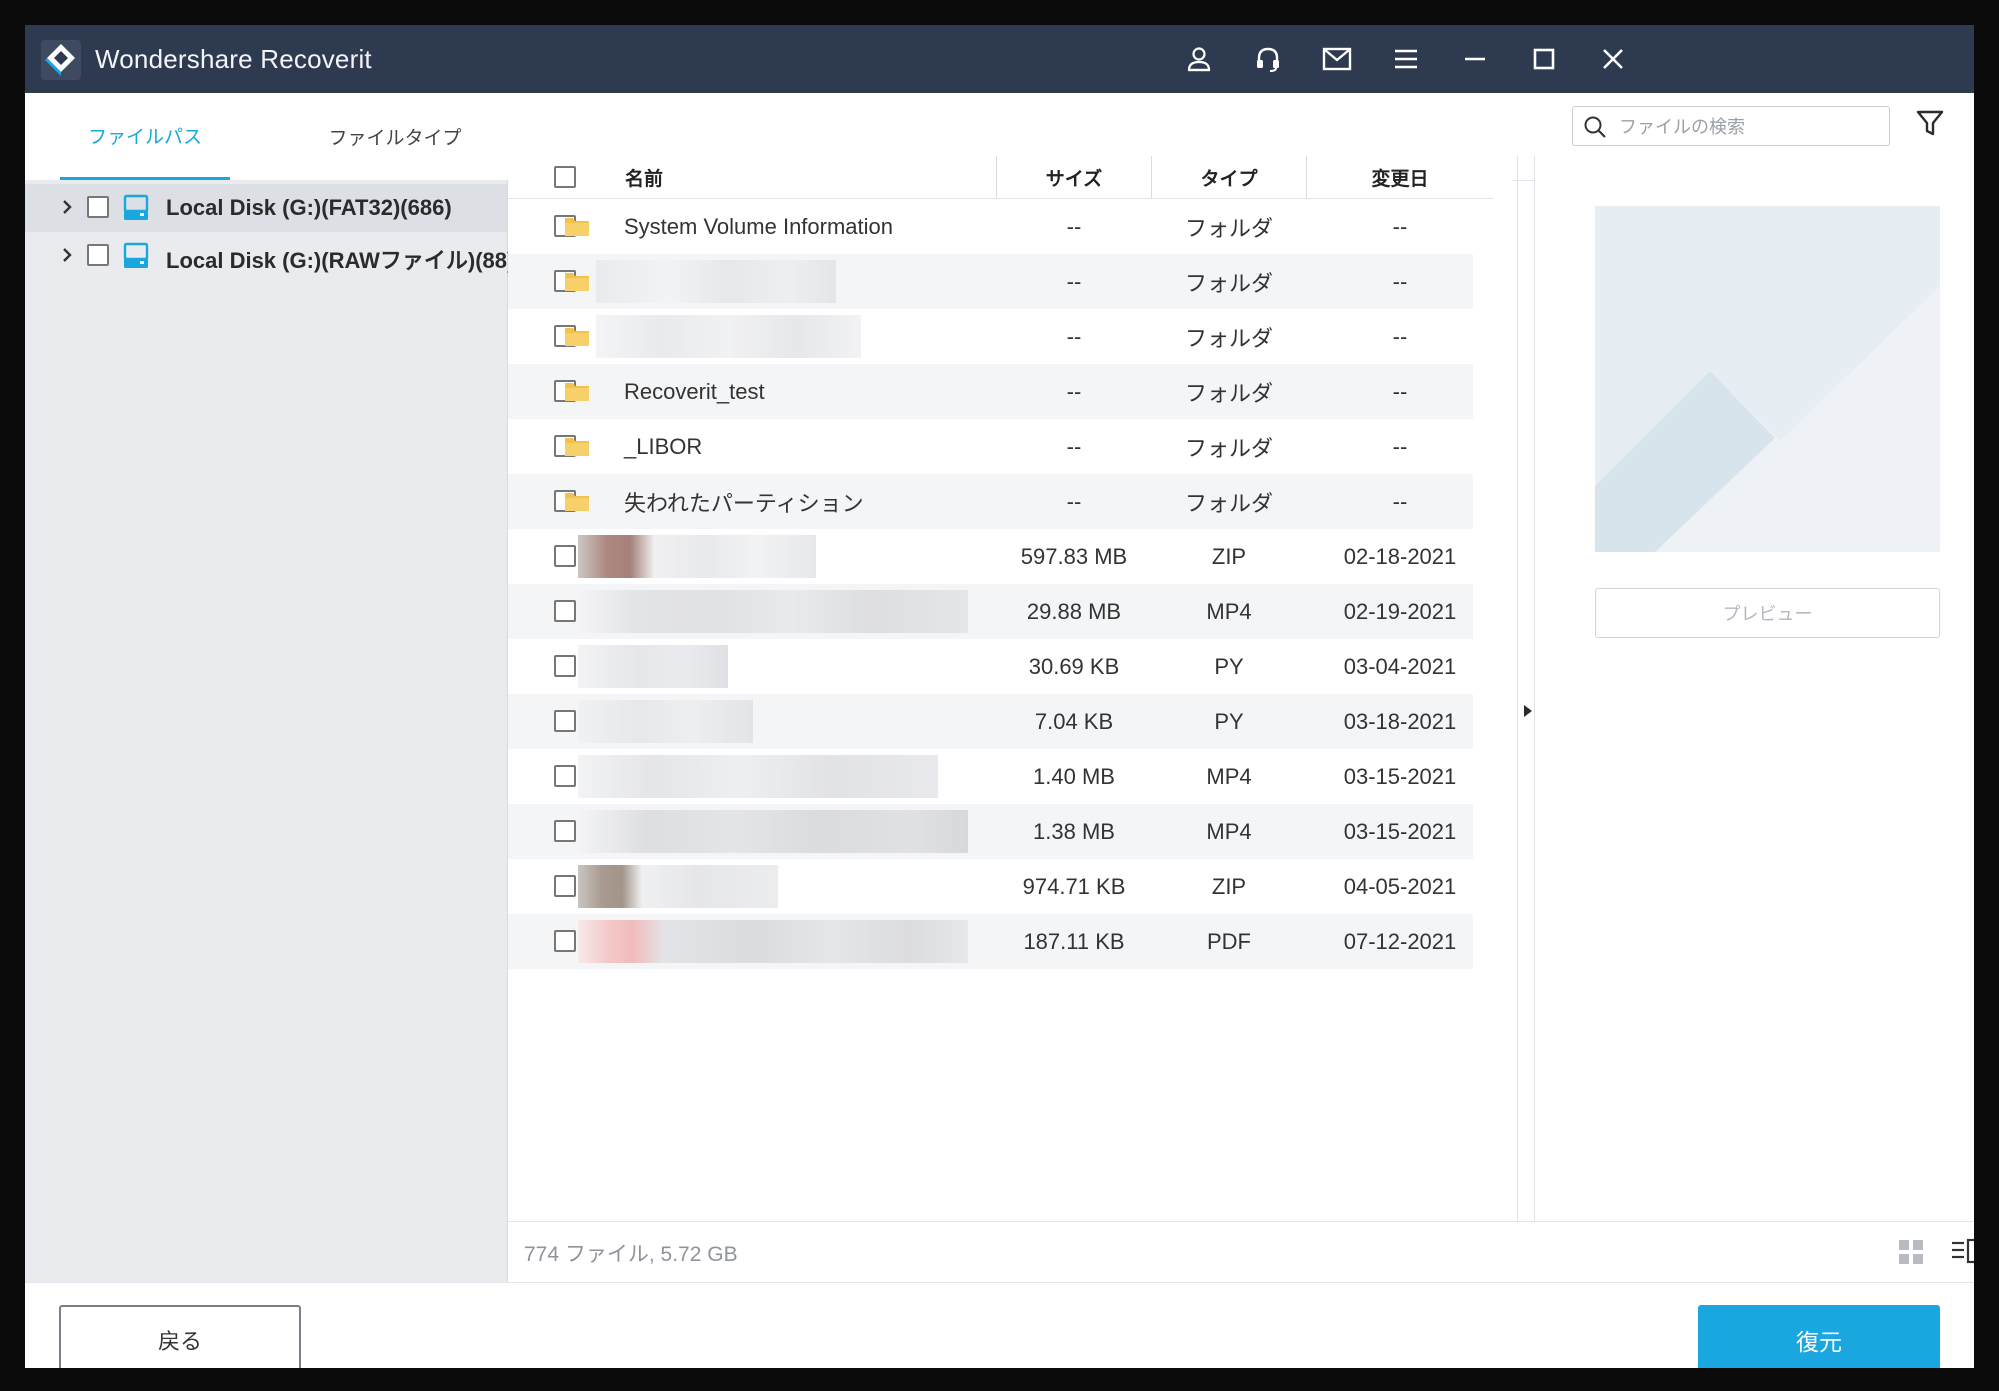  Describe the element at coordinates (1199, 59) in the screenshot. I see `account-button` at that location.